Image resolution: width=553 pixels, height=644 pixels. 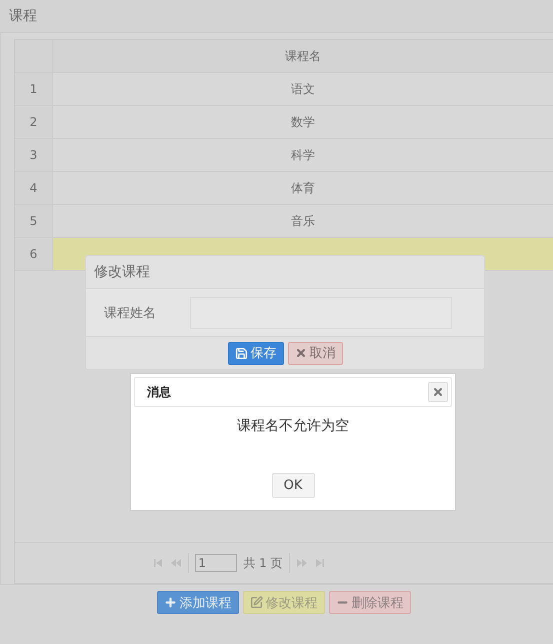 What do you see at coordinates (256, 602) in the screenshot?
I see `edit-icon` at bounding box center [256, 602].